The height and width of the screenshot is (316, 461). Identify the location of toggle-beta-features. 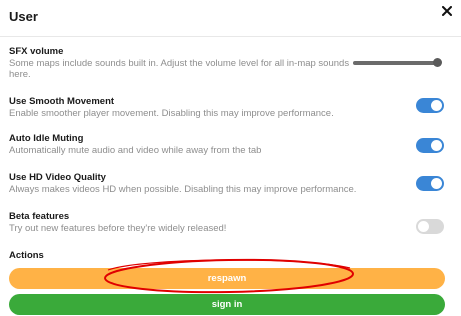
(430, 226).